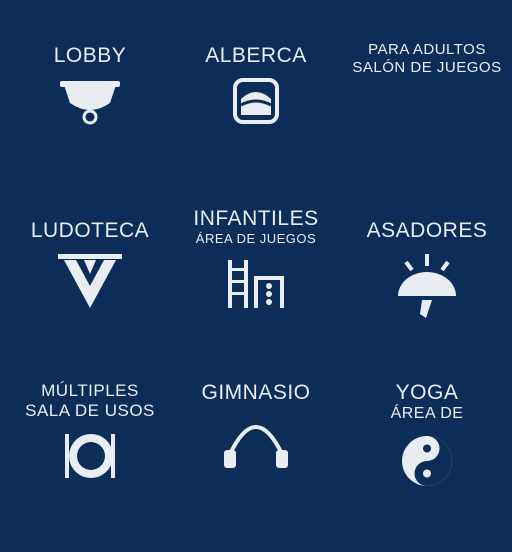 This screenshot has height=552, width=512. I want to click on multipurpose-title: MÚLTIPLES, so click(90, 390).